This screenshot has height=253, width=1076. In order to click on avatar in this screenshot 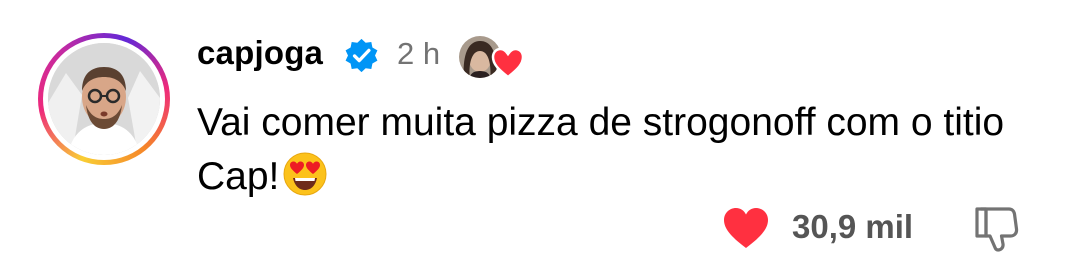, I will do `click(104, 99)`.